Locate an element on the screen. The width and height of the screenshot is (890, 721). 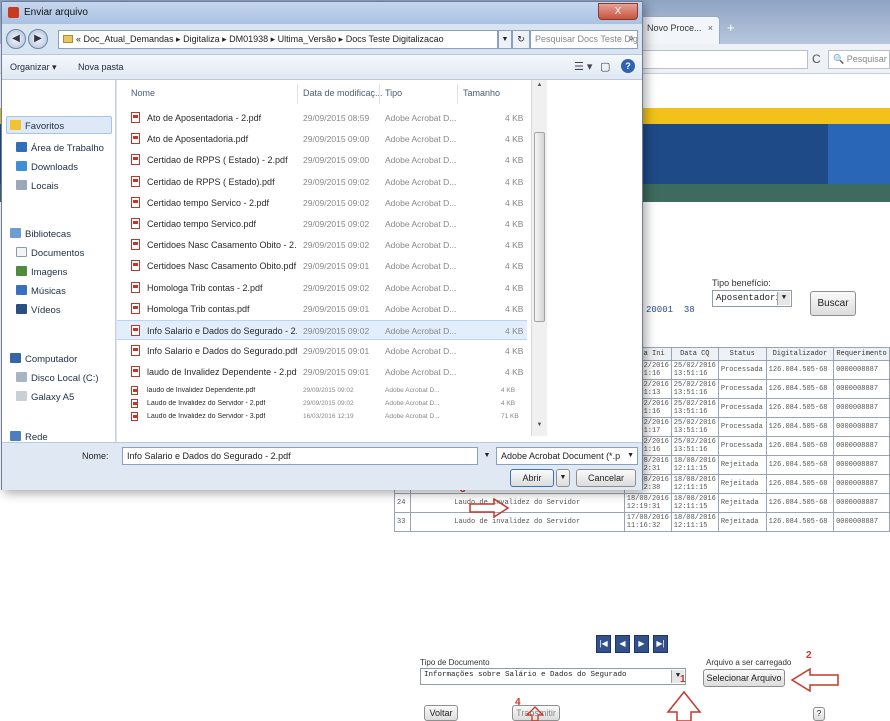
desktop-icon is located at coordinates (21, 147).